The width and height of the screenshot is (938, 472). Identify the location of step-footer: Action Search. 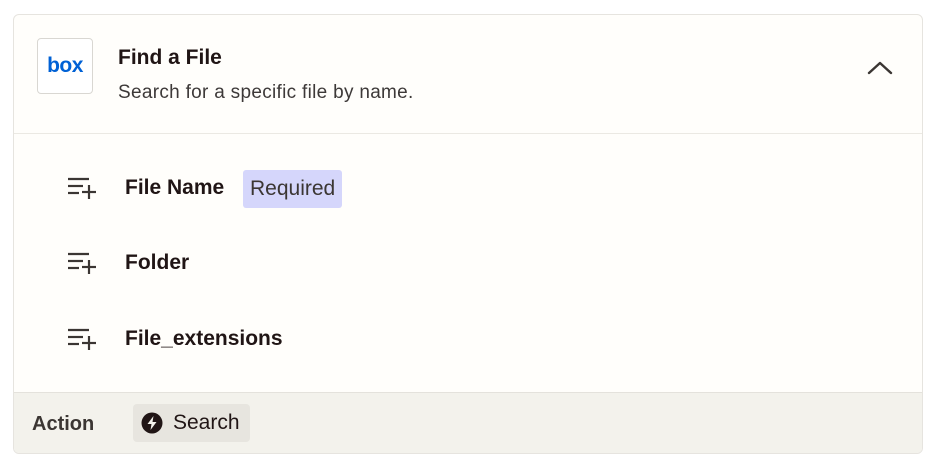
(468, 422).